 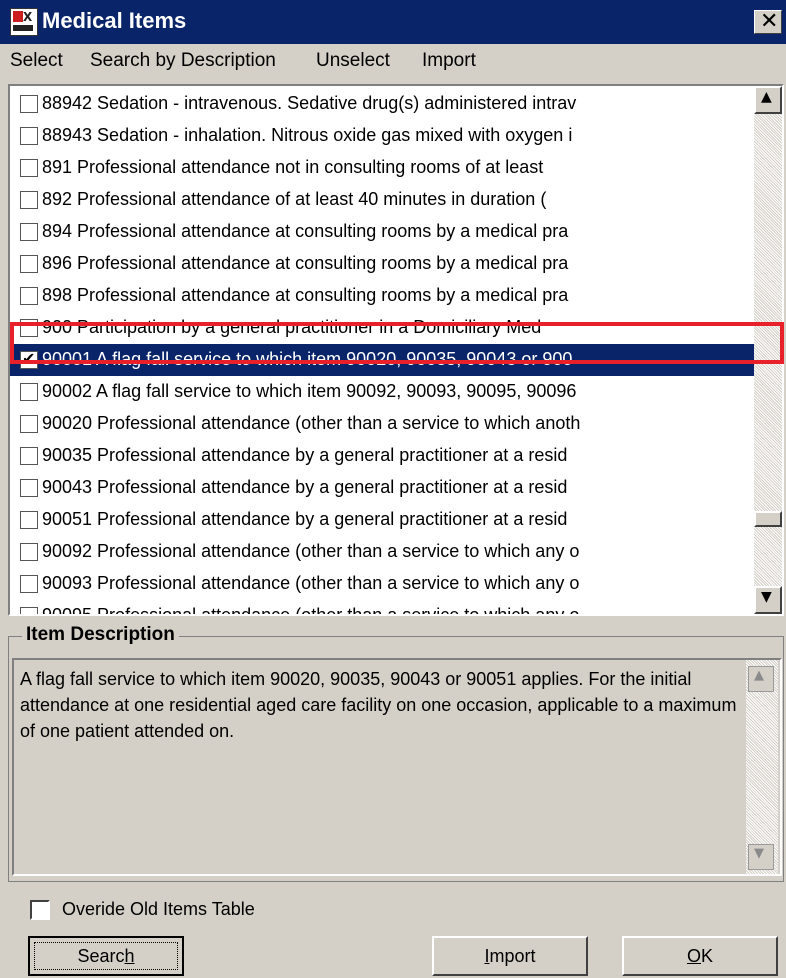 I want to click on scroll-thumb, so click(x=768, y=519).